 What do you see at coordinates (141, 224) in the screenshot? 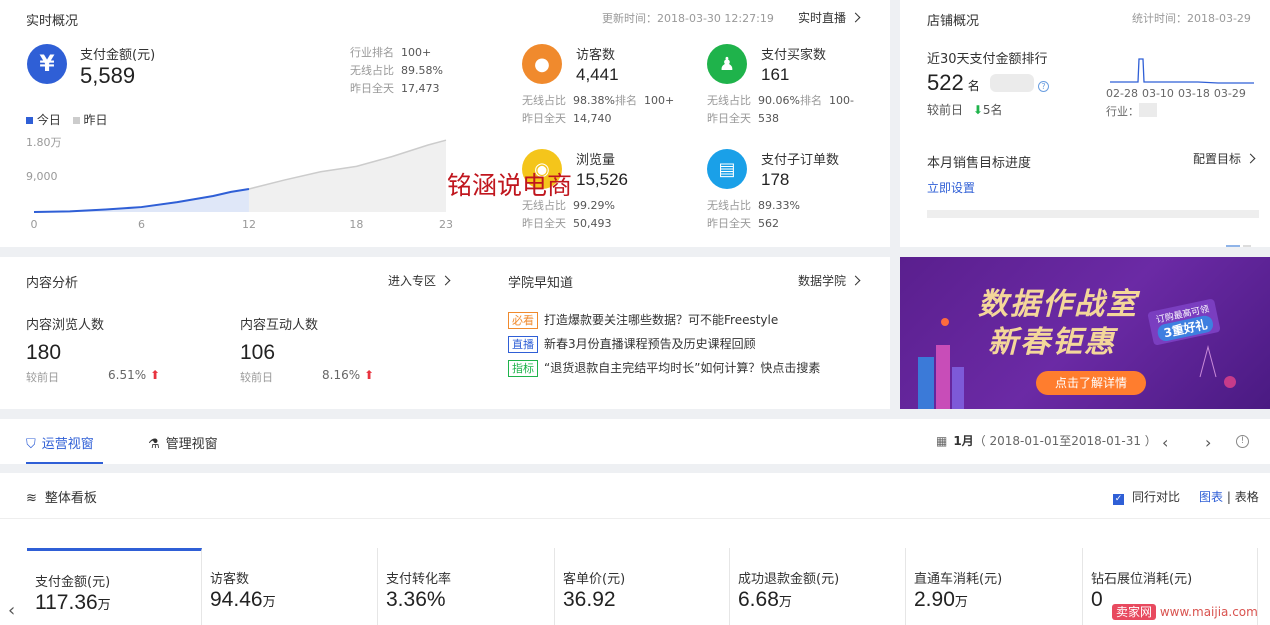
I see `x-tick-label: 6` at bounding box center [141, 224].